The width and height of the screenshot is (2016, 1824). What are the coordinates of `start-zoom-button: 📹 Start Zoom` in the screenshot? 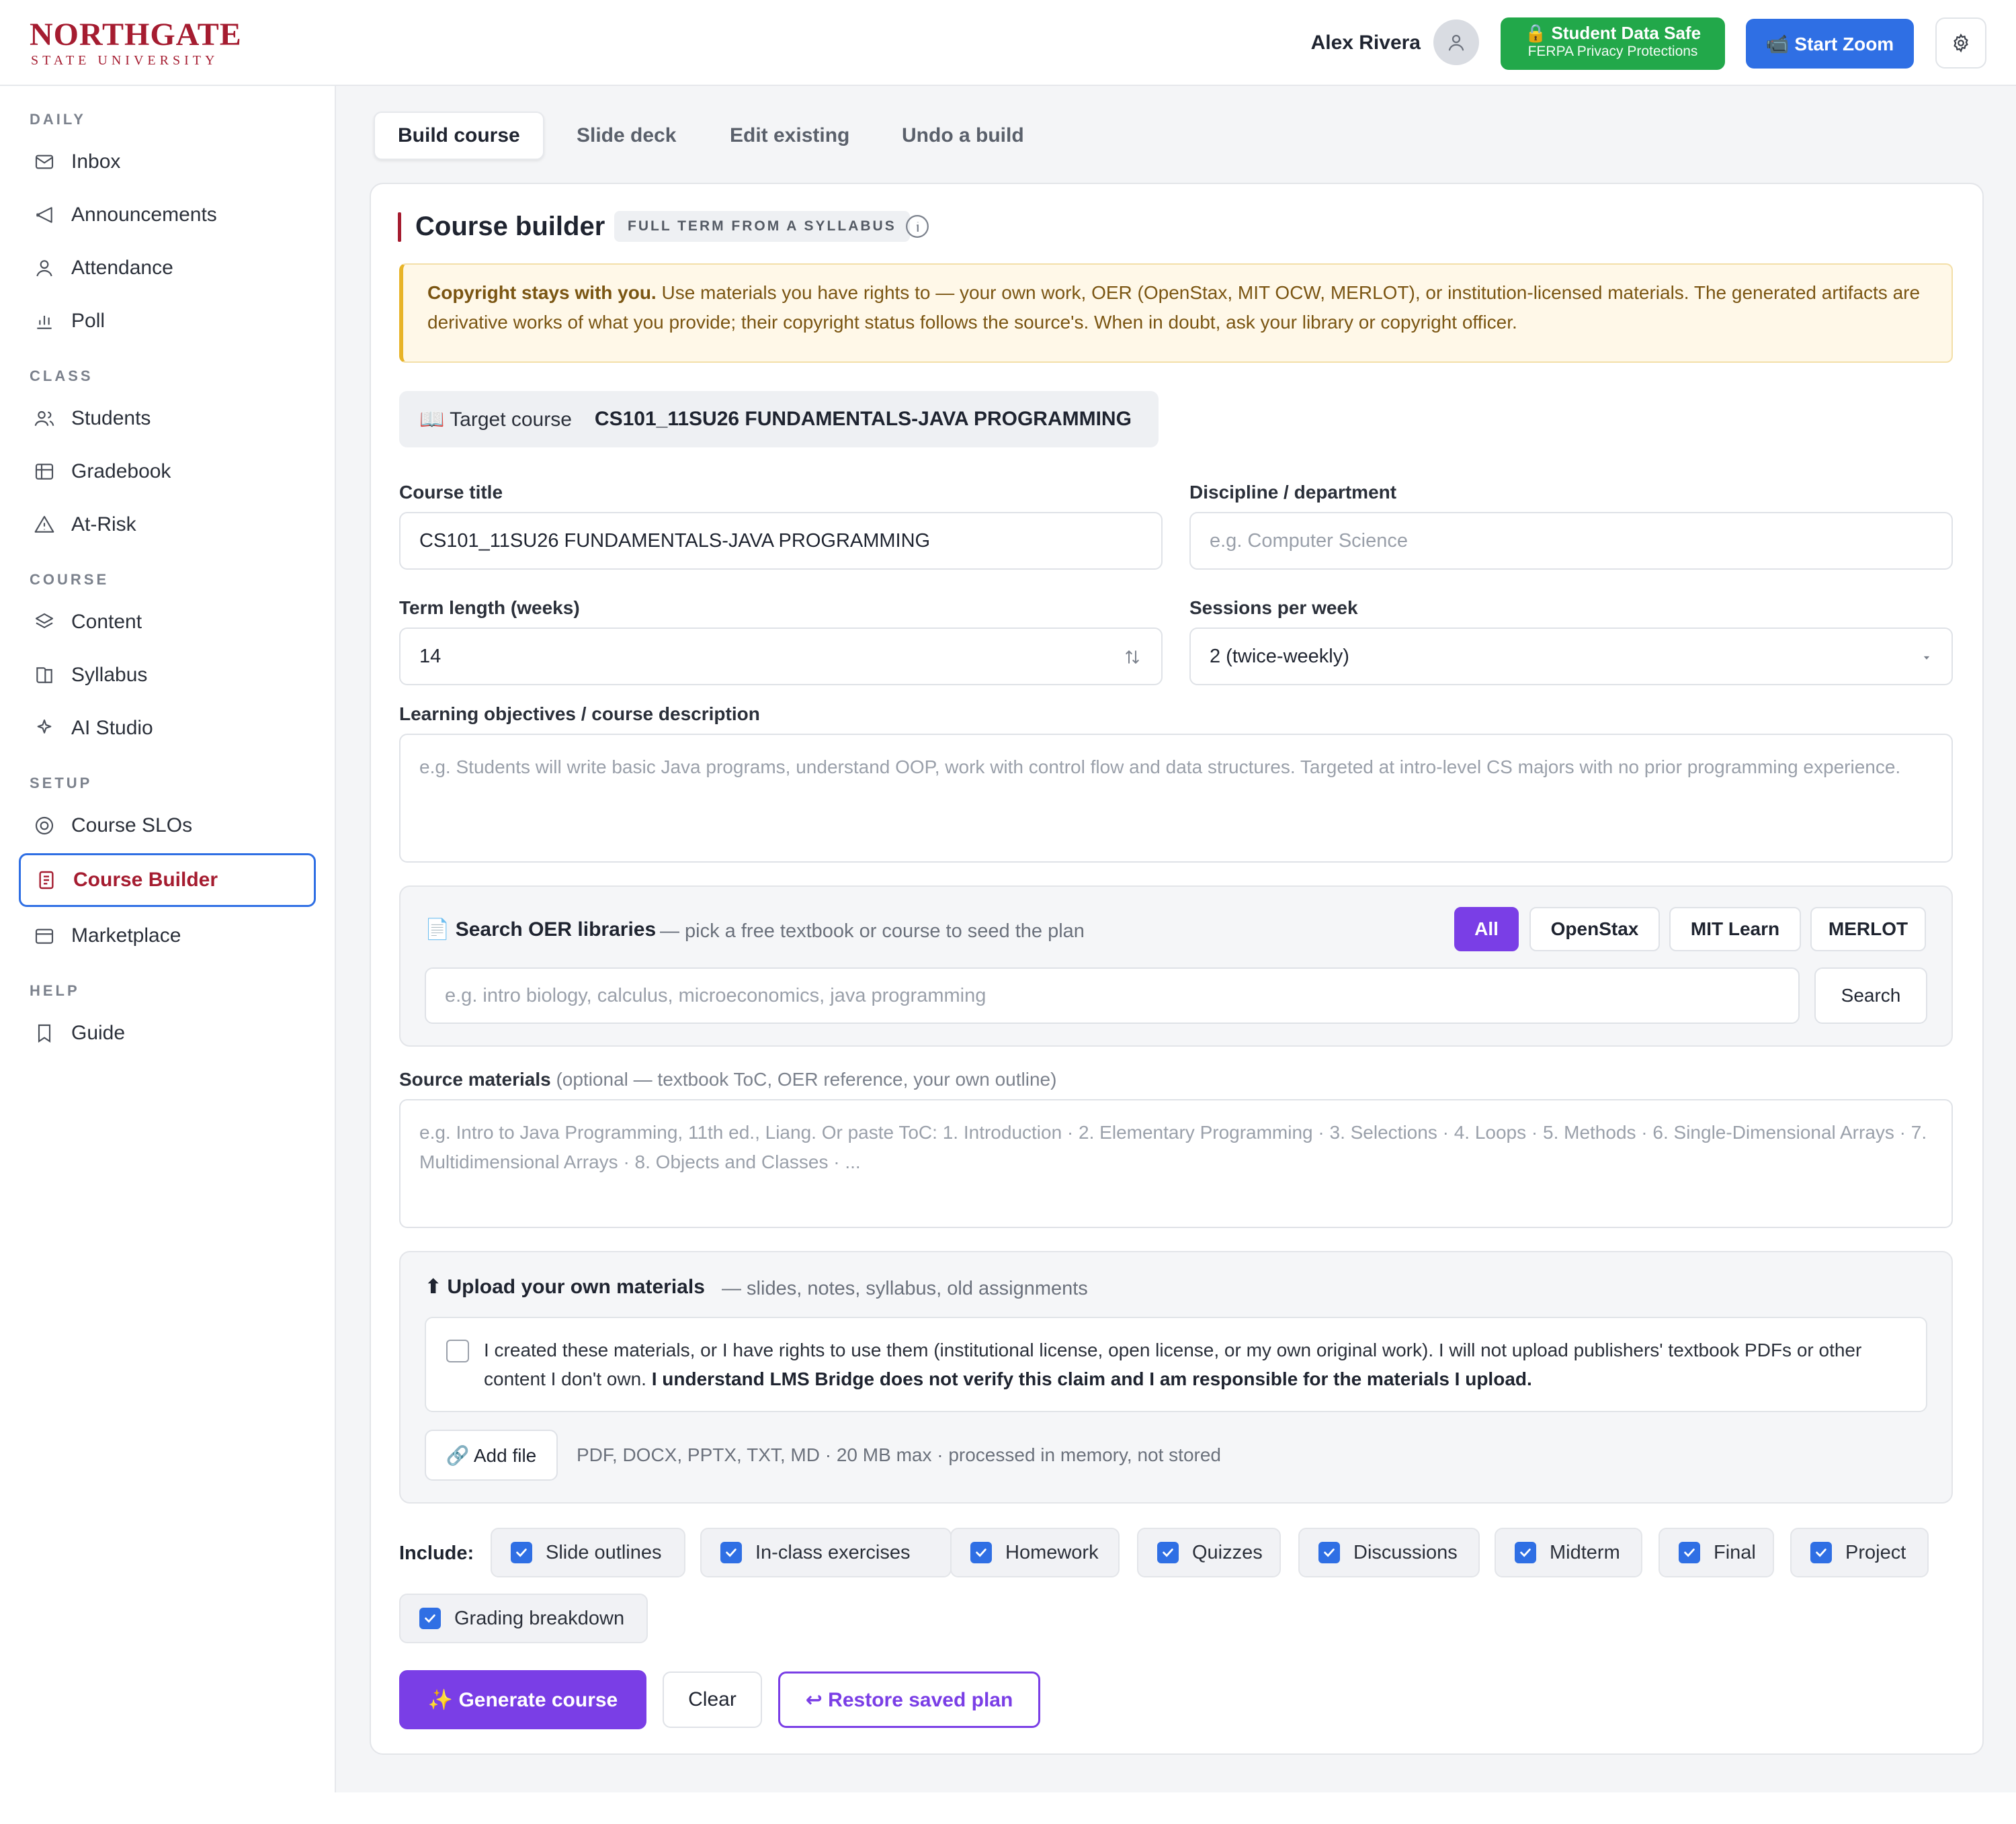 It's located at (1830, 44).